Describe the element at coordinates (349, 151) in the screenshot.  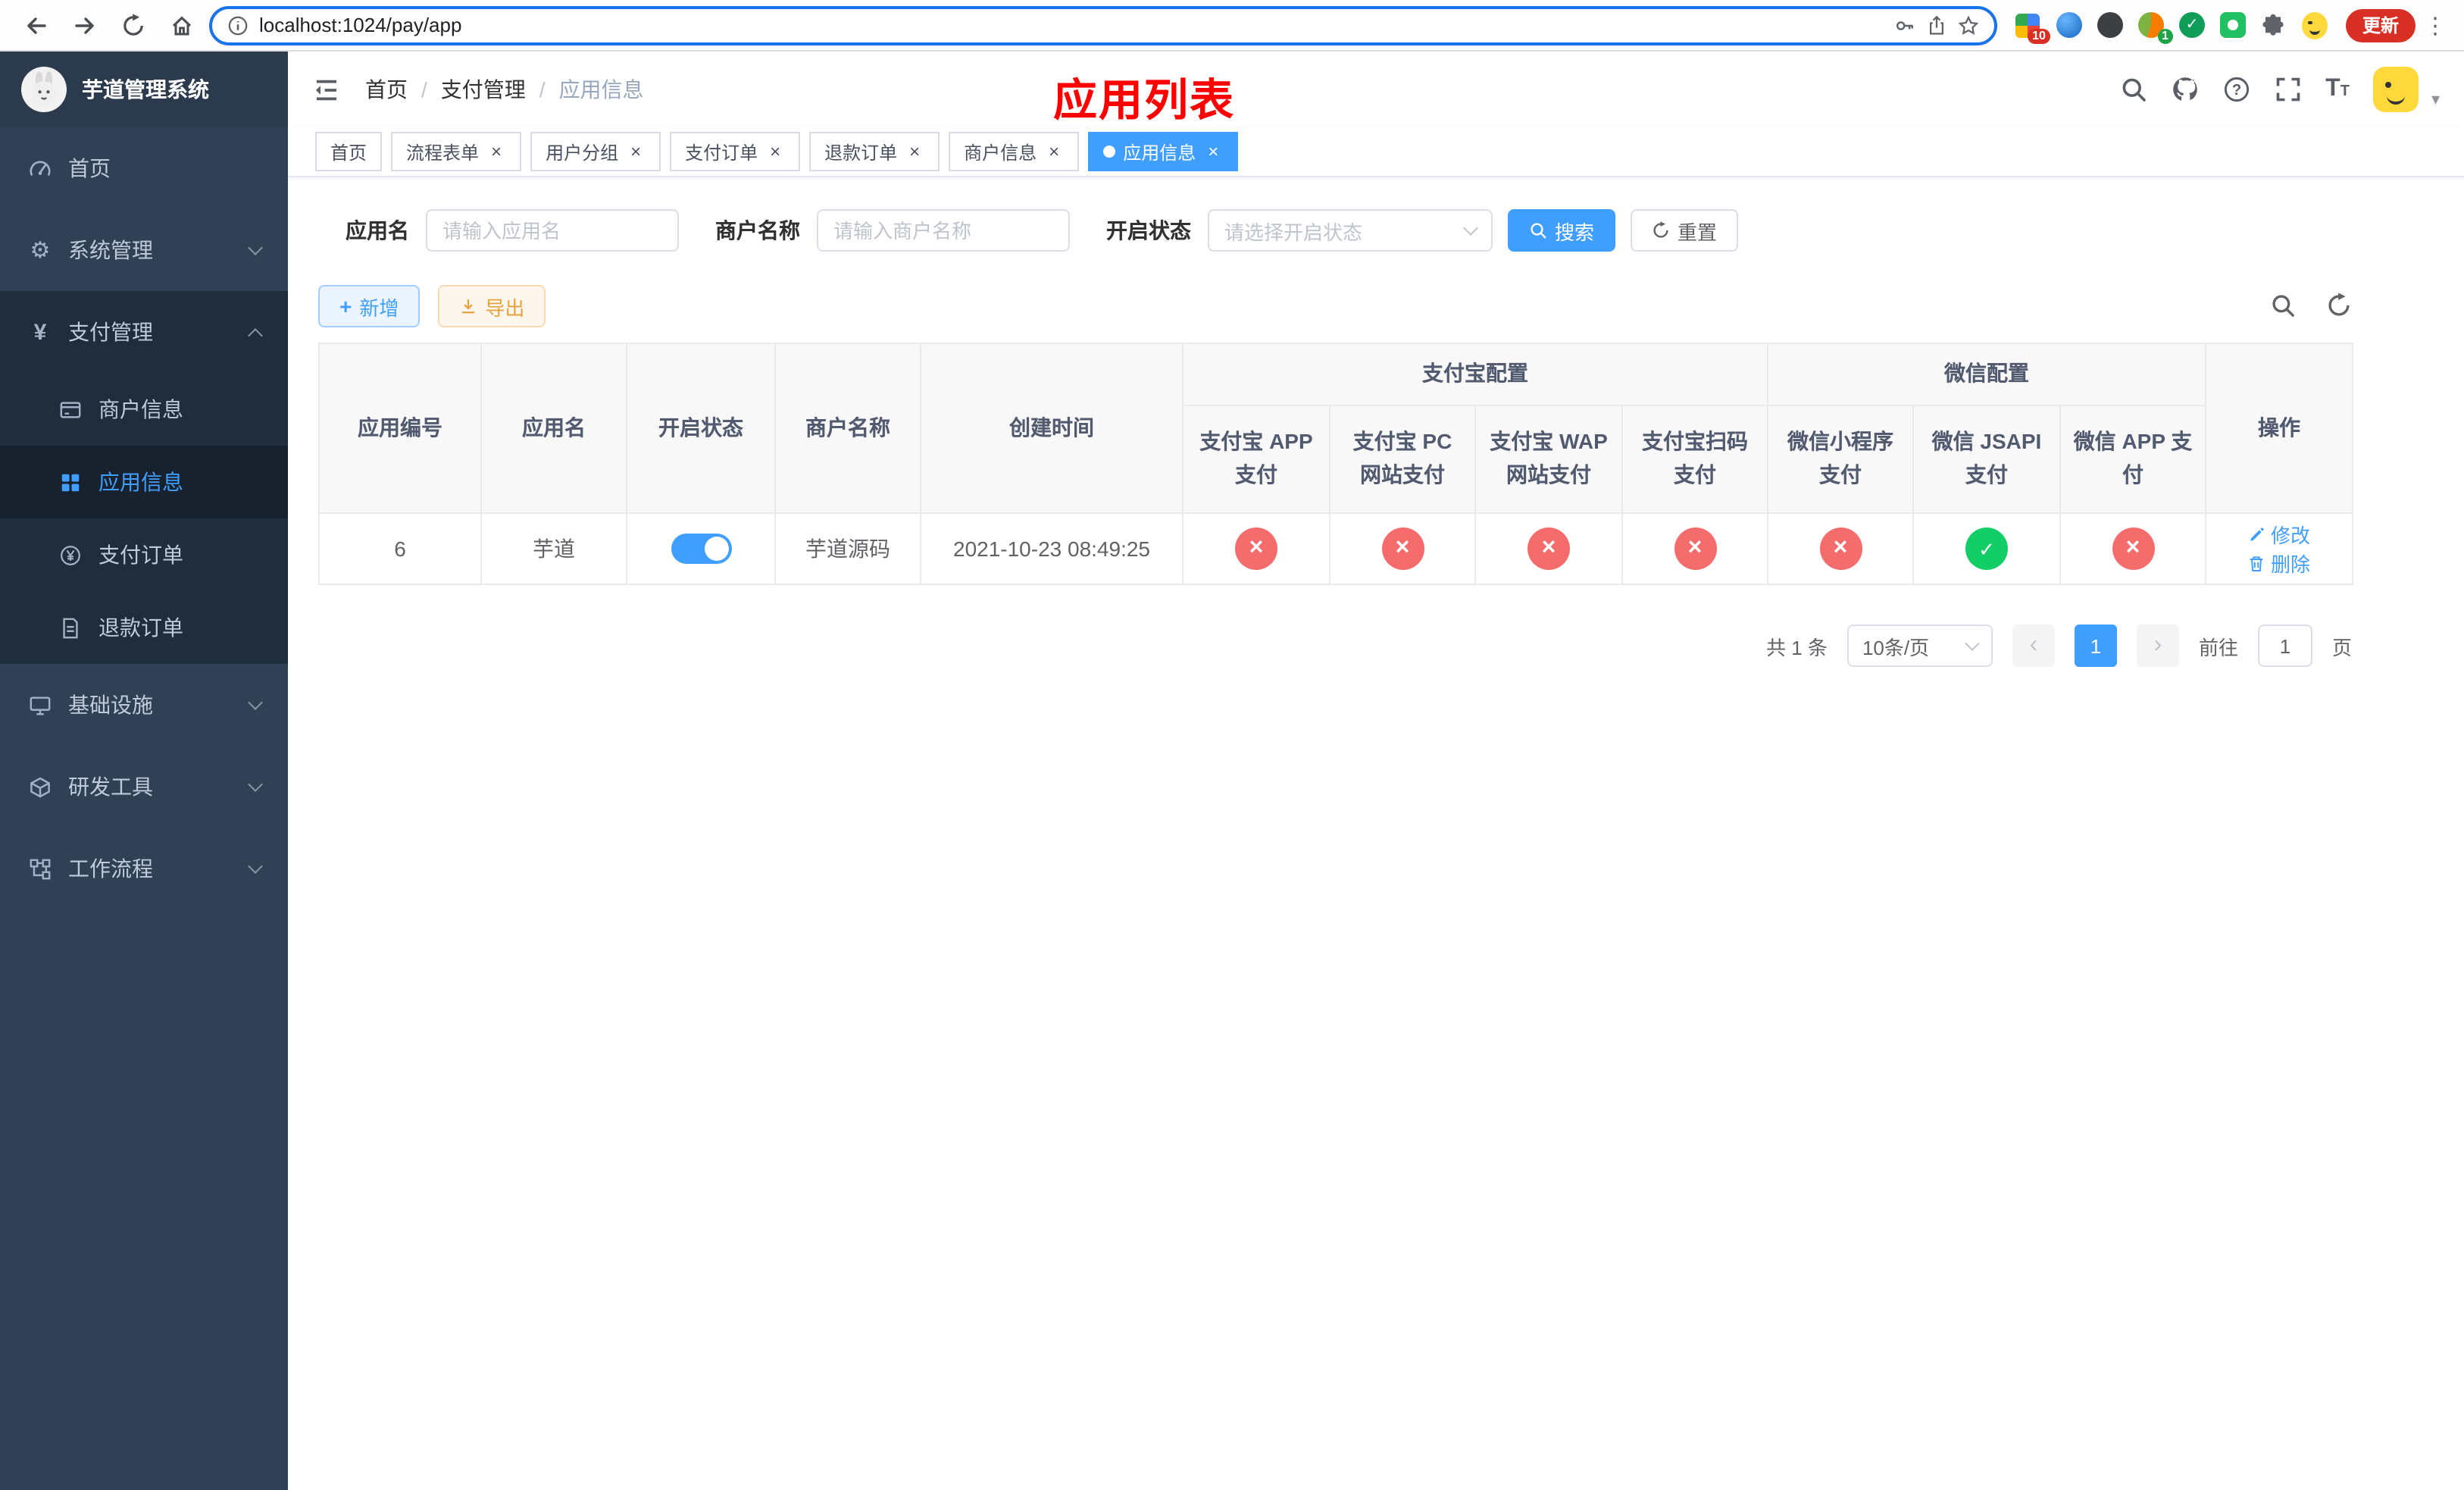
I see `tab-home: 首页` at that location.